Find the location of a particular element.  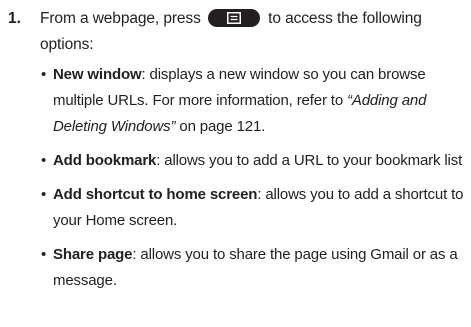

option-term: Share page is located at coordinates (93, 254).